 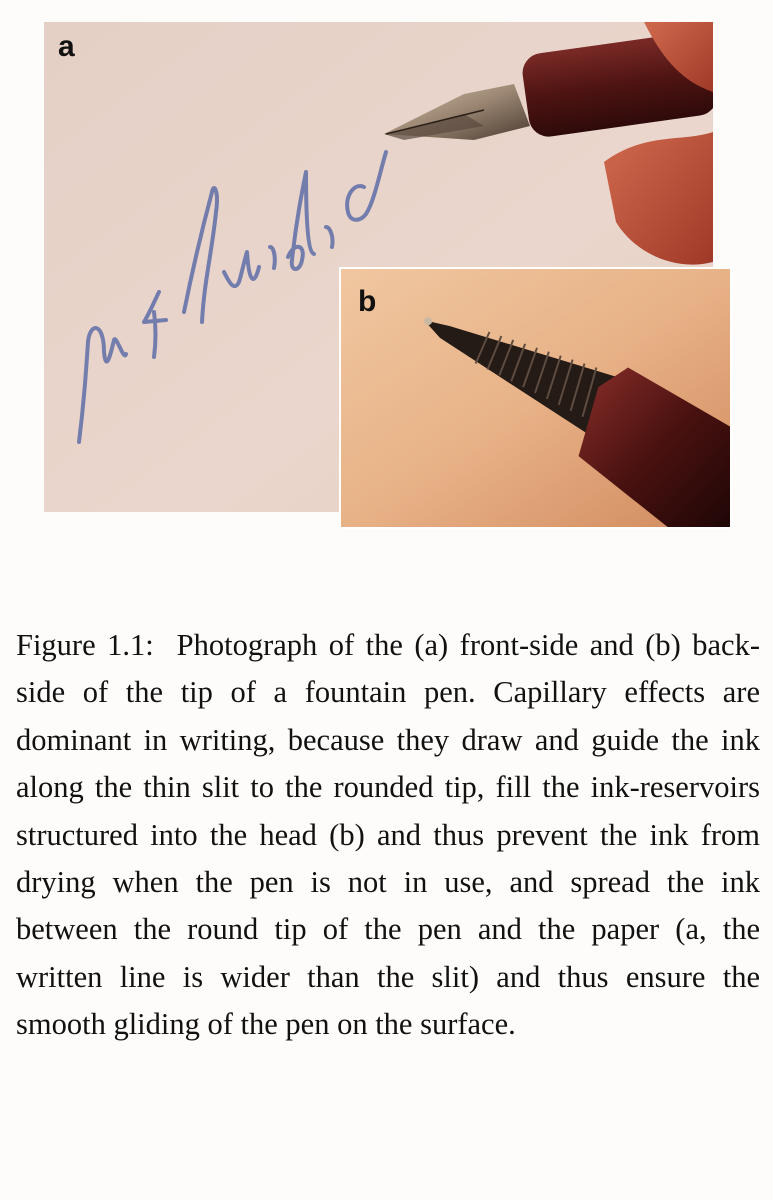 I want to click on fountain-pen-back-photo, so click(x=535, y=398).